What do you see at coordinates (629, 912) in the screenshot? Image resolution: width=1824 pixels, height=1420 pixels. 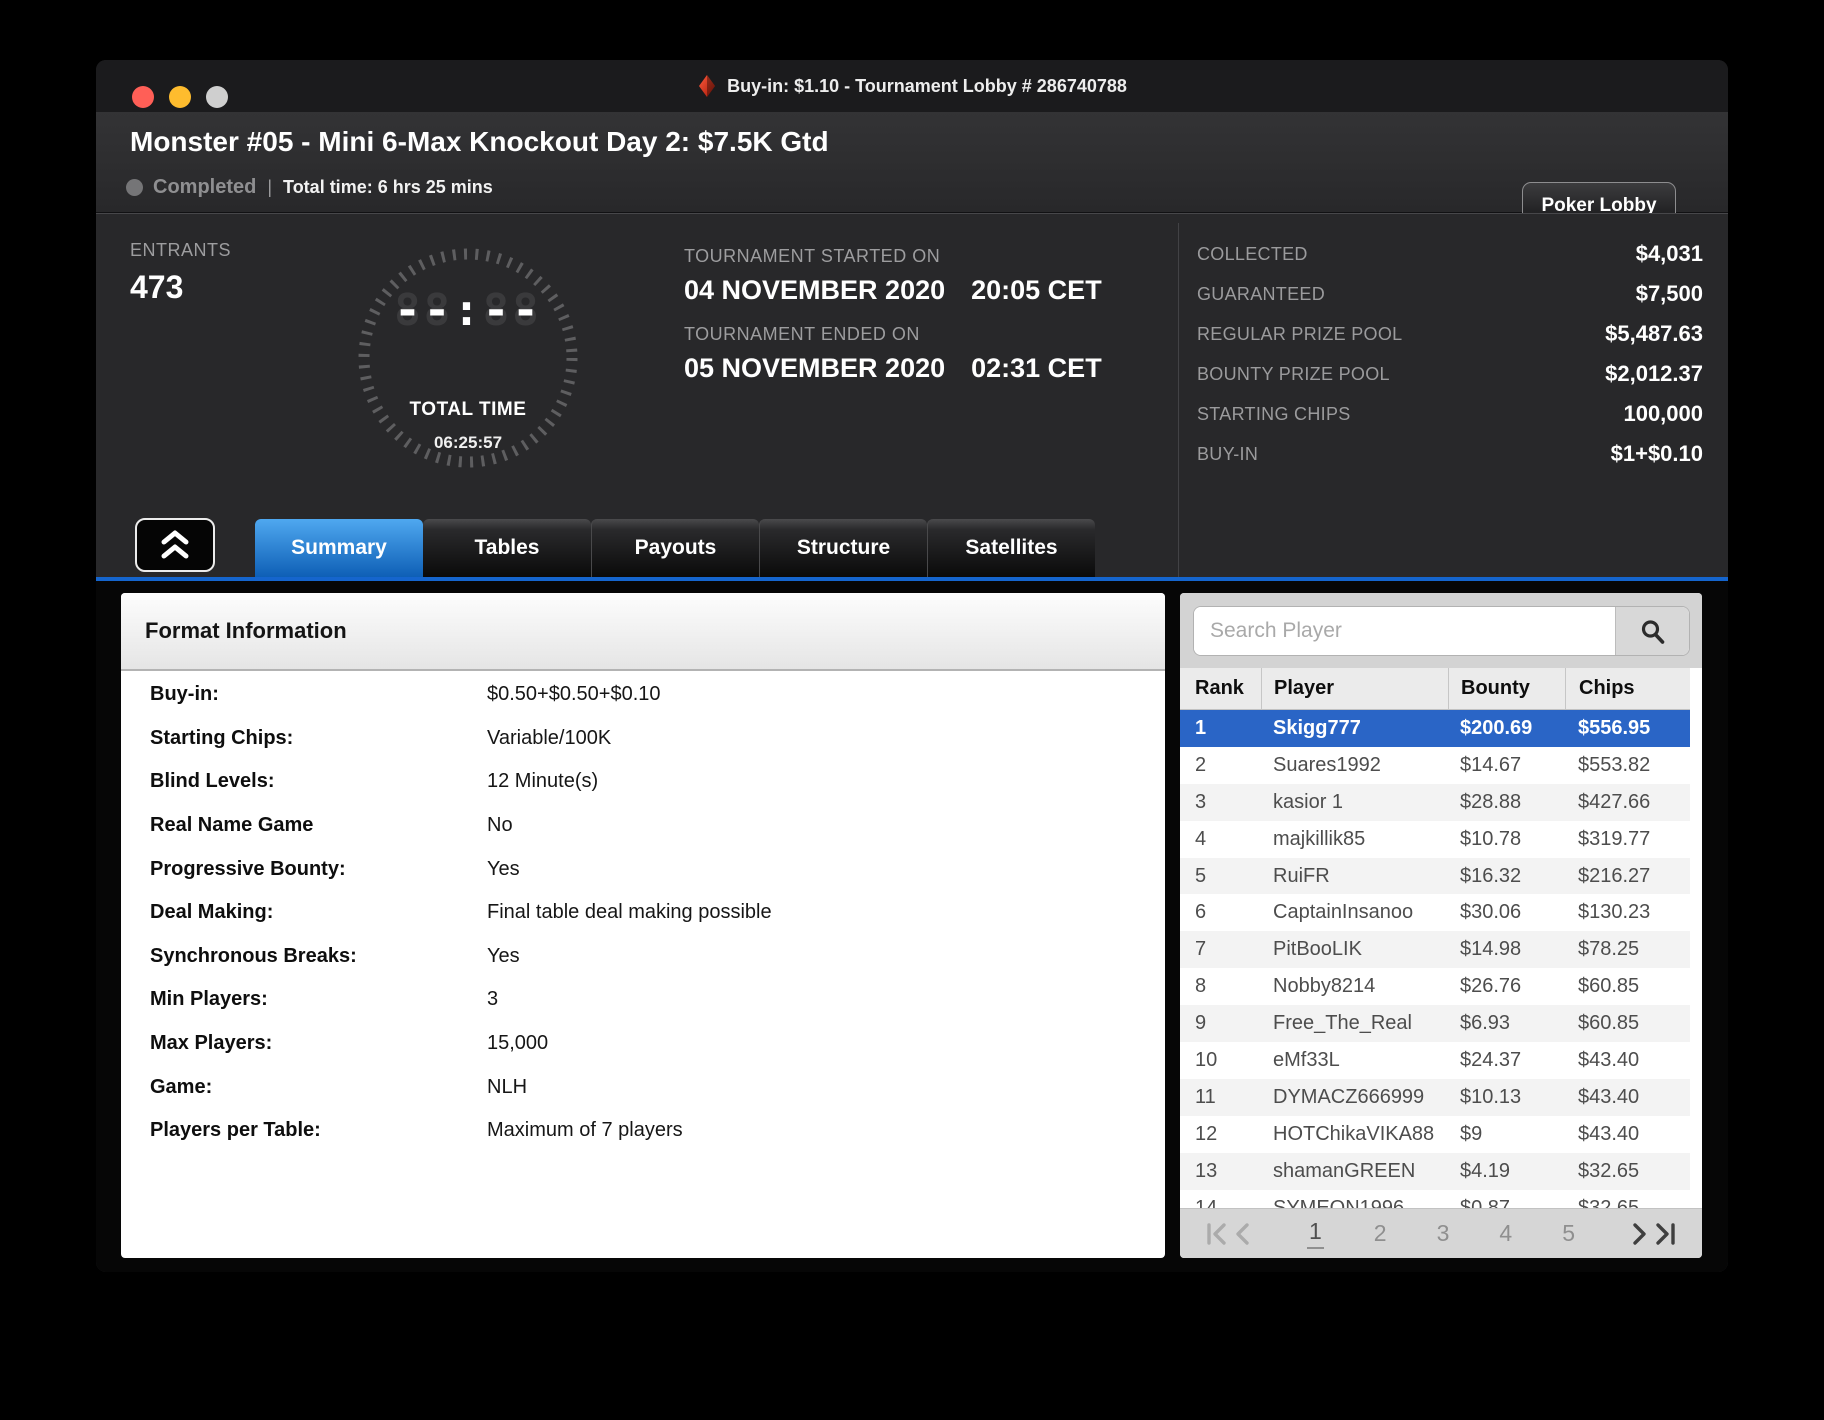 I see `format-info-value: Final table deal making possible` at bounding box center [629, 912].